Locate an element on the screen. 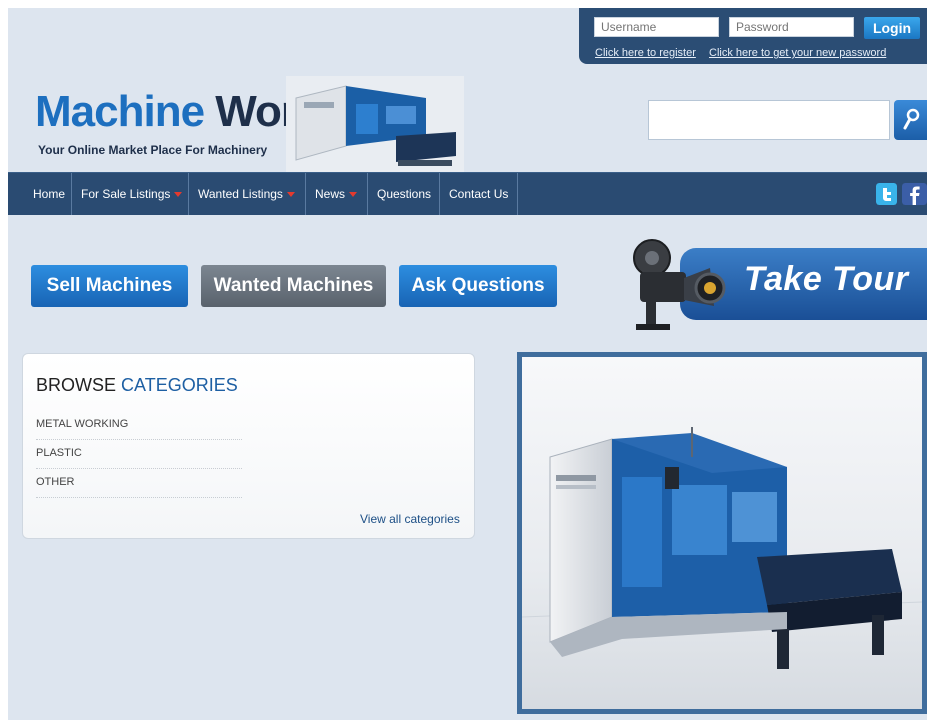  nav-home: Home is located at coordinates (48, 194).